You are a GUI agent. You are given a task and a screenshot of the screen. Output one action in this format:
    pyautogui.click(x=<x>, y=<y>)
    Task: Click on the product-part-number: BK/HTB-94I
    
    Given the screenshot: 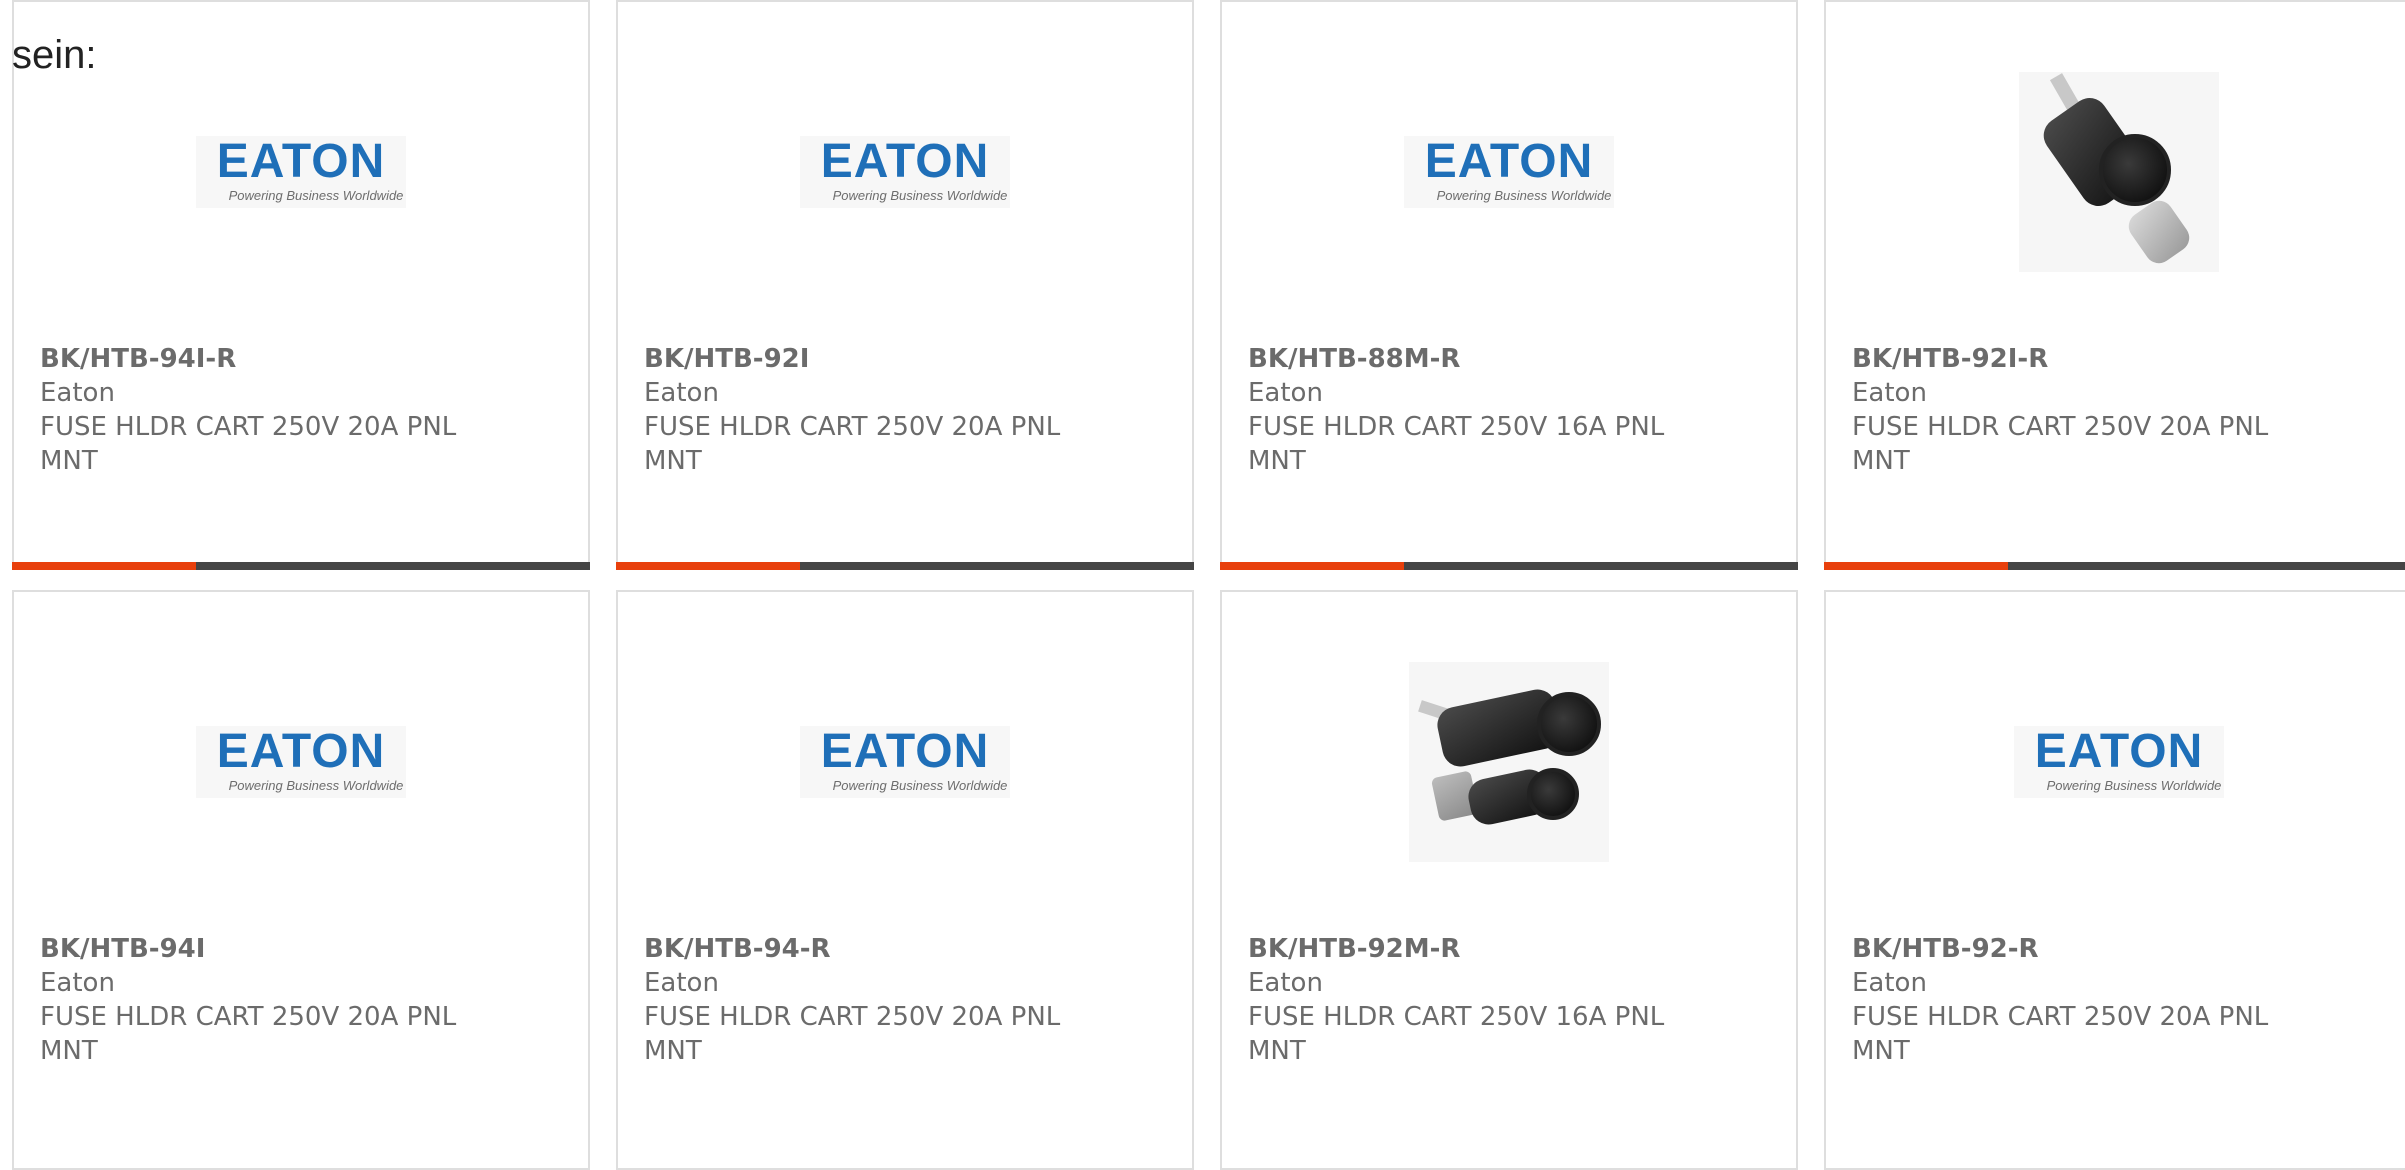 What is the action you would take?
    pyautogui.click(x=255, y=949)
    